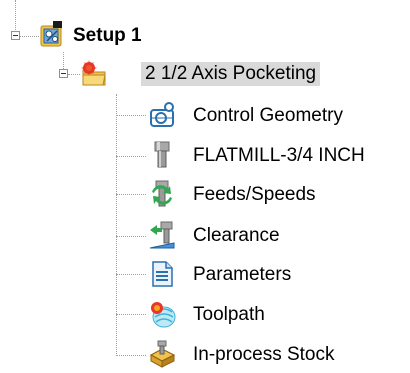  What do you see at coordinates (162, 155) in the screenshot?
I see `flatmill-tool-icon` at bounding box center [162, 155].